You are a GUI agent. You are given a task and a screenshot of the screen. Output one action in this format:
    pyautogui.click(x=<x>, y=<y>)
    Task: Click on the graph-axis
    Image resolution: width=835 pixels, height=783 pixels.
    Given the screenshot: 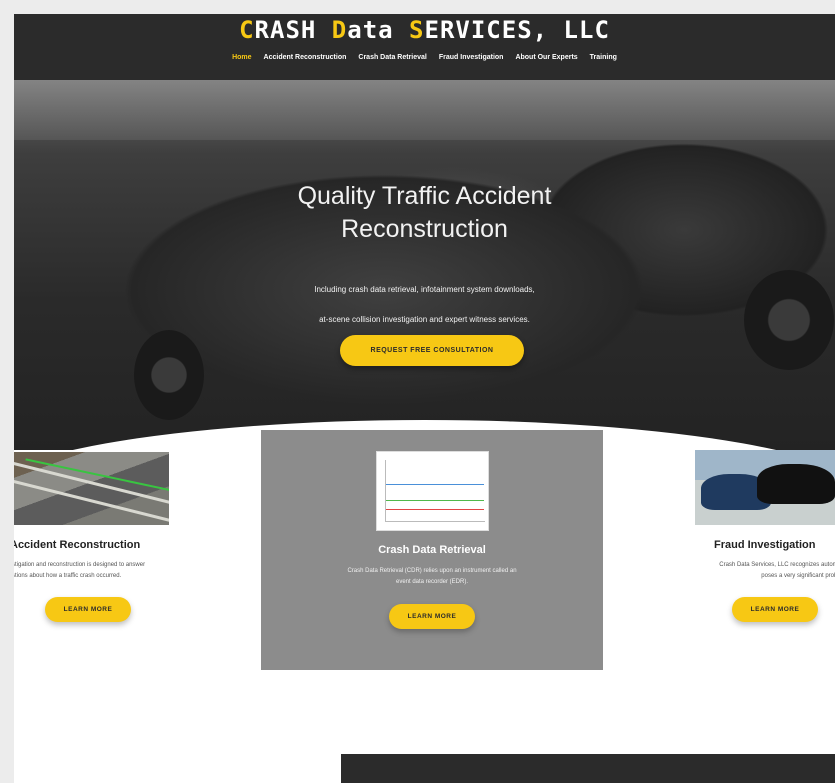 What is the action you would take?
    pyautogui.click(x=435, y=491)
    